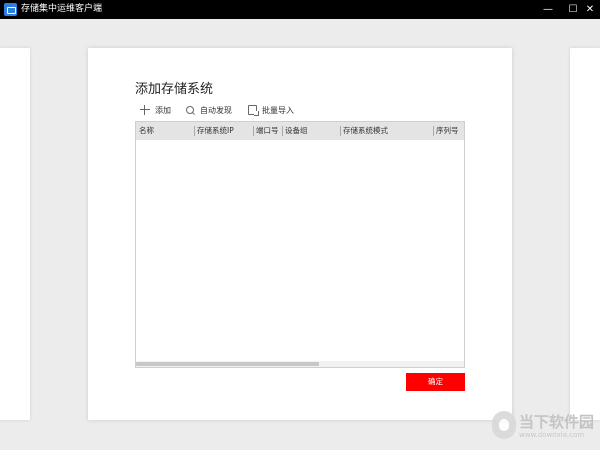 The image size is (600, 450). I want to click on add-button-label: 添加, so click(163, 110).